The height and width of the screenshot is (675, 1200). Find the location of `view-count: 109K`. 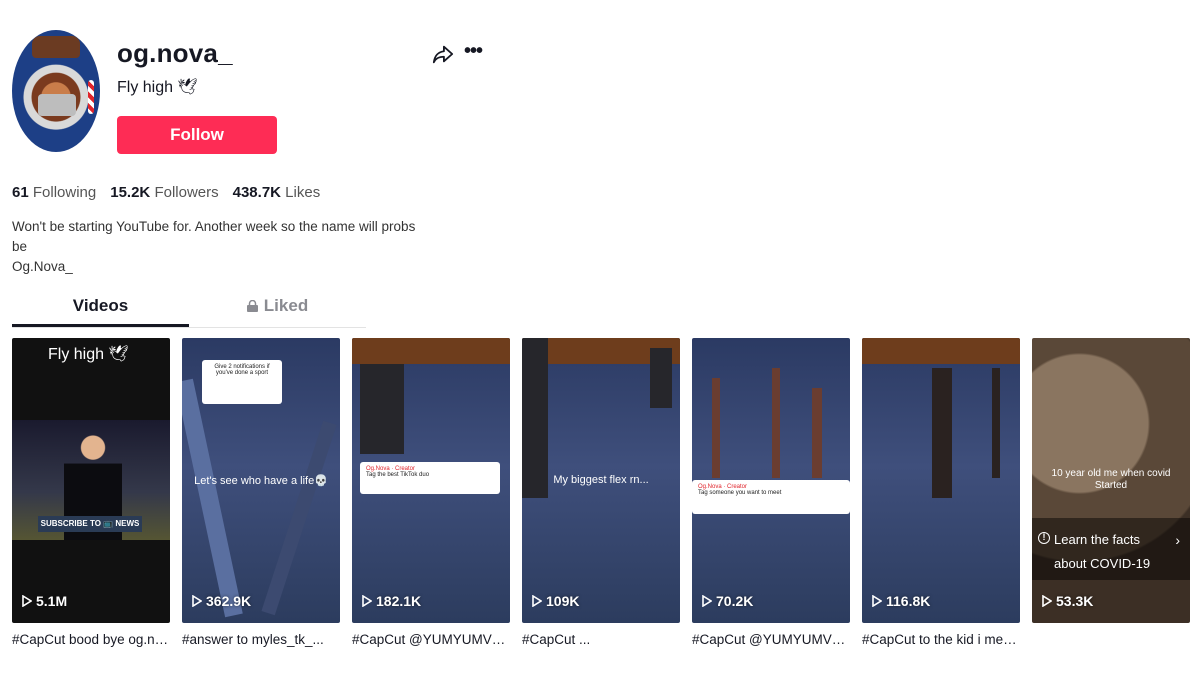

view-count: 109K is located at coordinates (555, 601).